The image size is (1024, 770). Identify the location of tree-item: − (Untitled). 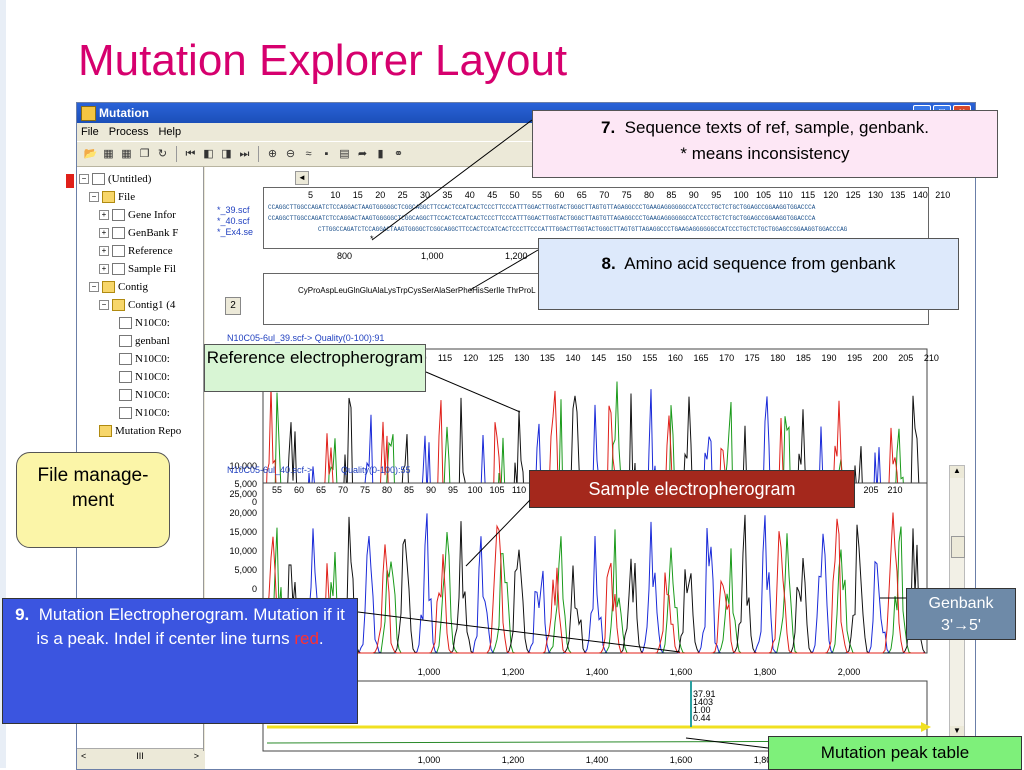
(115, 179).